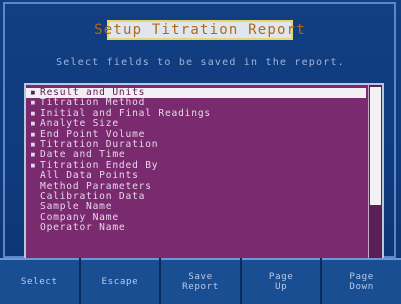  Describe the element at coordinates (361, 281) in the screenshot. I see `page-down-button: Page Down` at that location.